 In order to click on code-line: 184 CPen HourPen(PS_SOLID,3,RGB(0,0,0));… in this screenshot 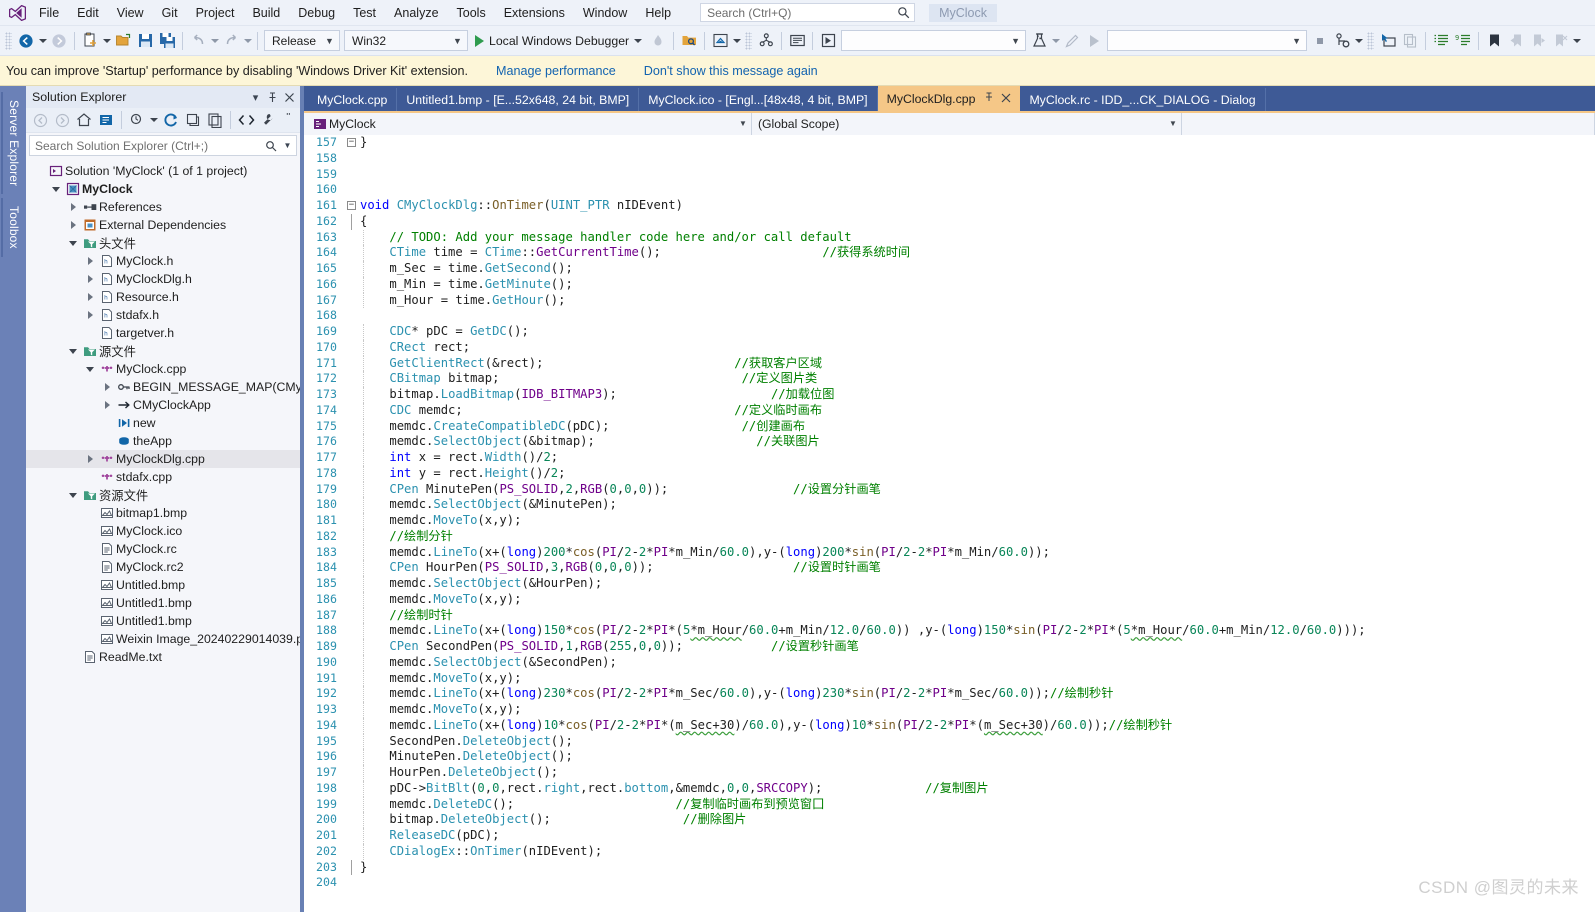, I will do `click(949, 568)`.